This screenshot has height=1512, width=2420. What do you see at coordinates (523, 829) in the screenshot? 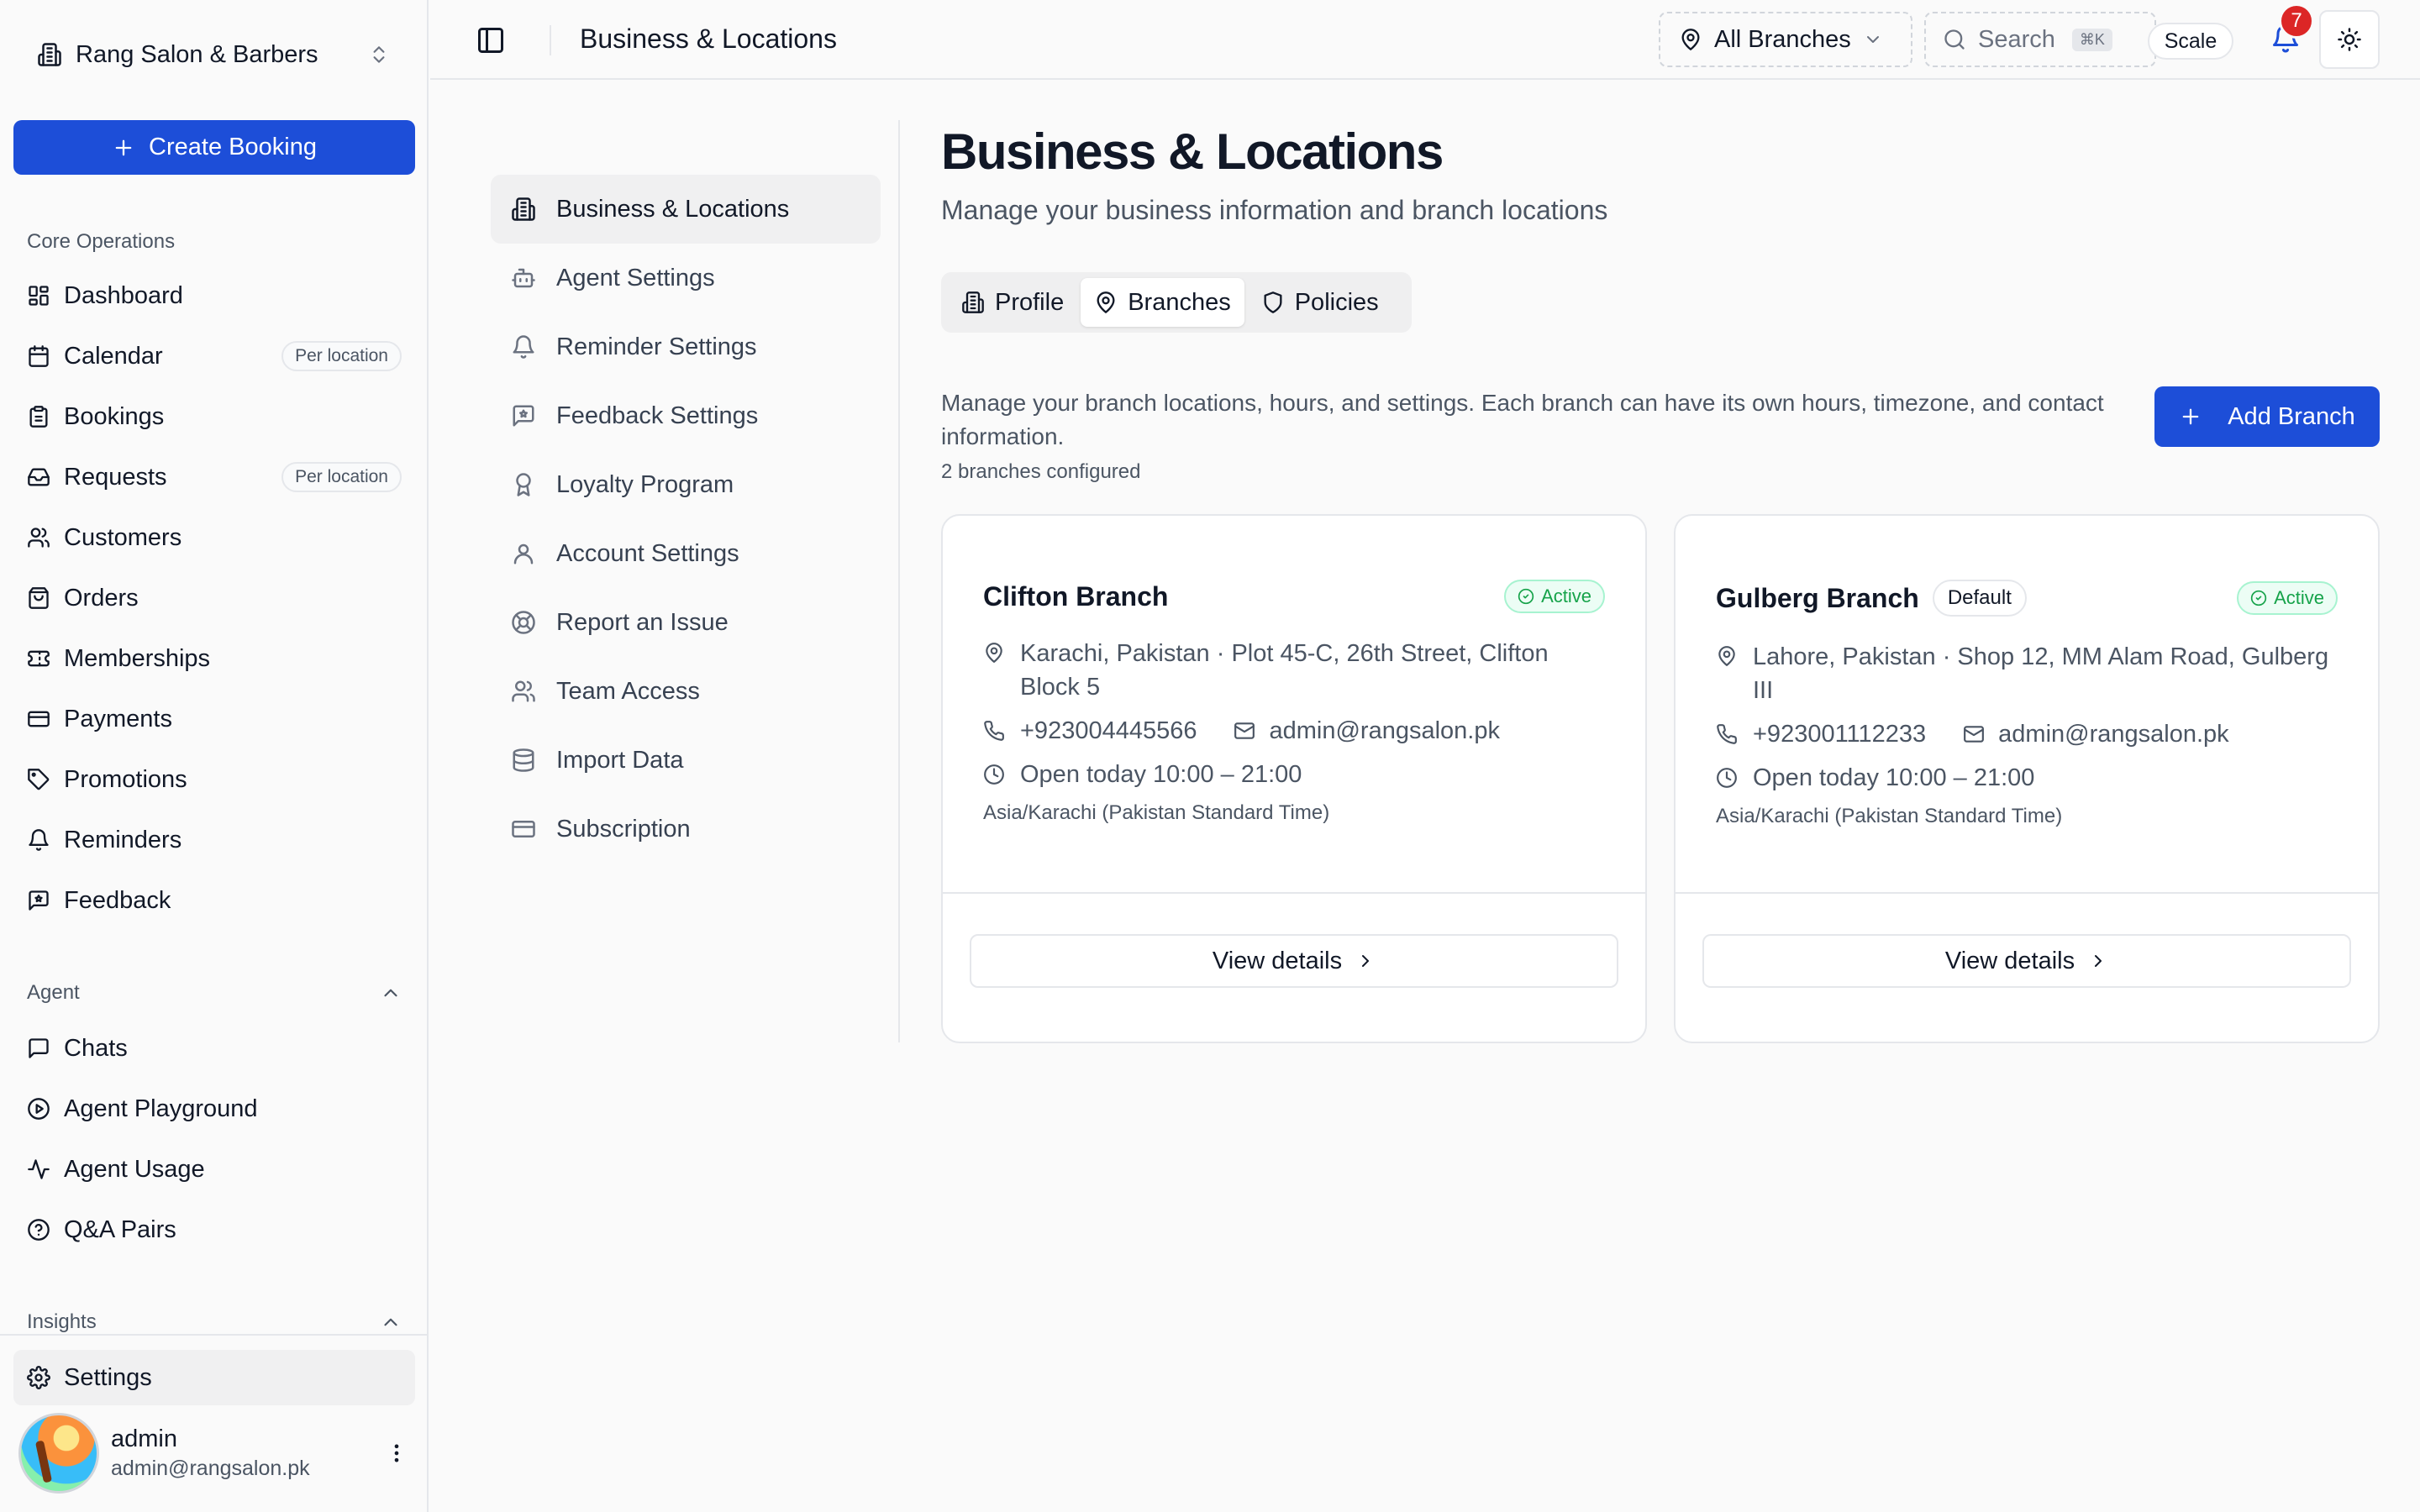
I see `credit-card-icon` at bounding box center [523, 829].